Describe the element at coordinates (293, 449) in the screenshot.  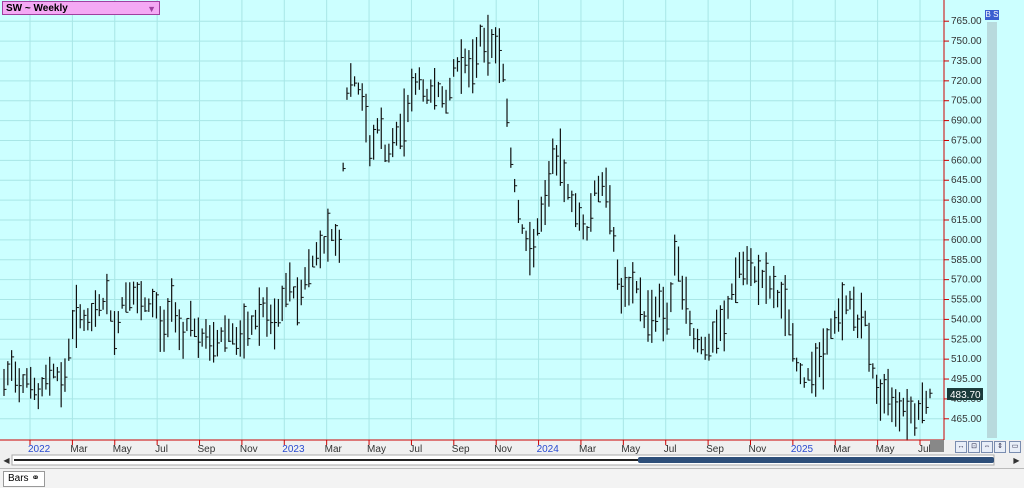
I see `x-tick-label: 2023` at that location.